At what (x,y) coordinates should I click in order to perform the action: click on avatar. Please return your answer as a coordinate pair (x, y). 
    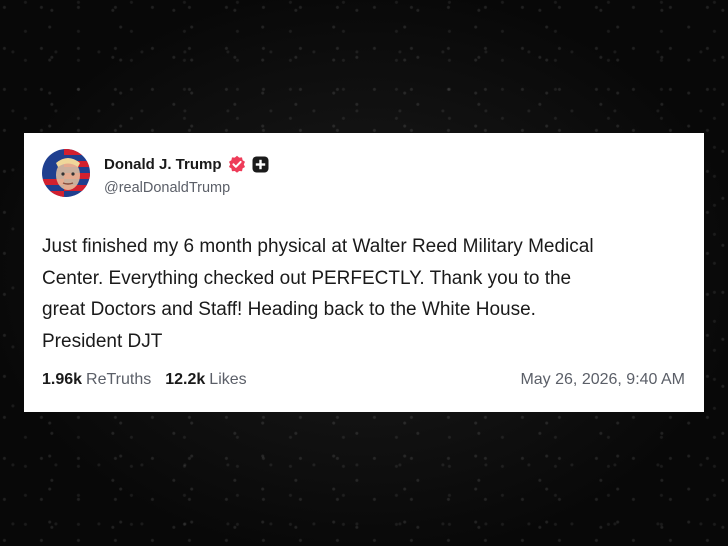
    Looking at the image, I should click on (66, 173).